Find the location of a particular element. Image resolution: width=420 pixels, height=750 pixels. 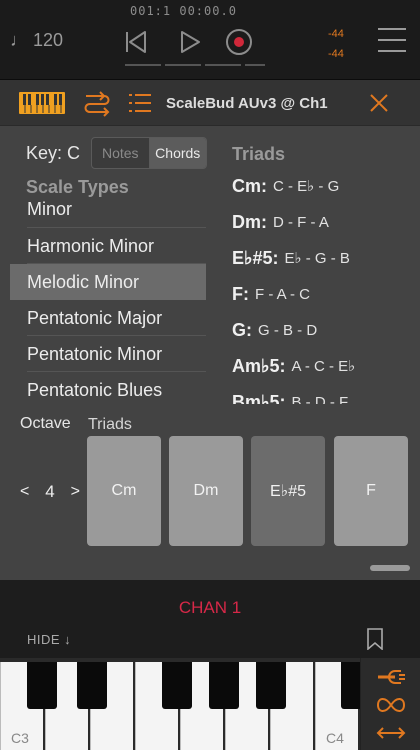

meter-right-value: -44 is located at coordinates (336, 54).